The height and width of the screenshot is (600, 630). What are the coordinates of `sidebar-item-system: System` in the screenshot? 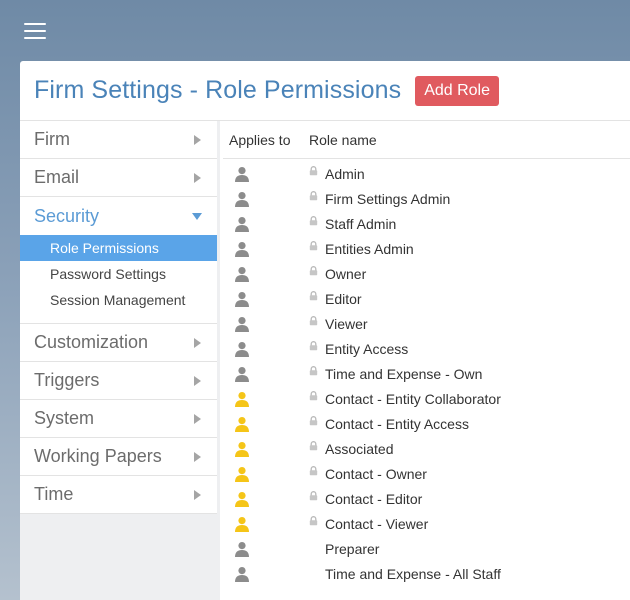 It's located at (118, 419).